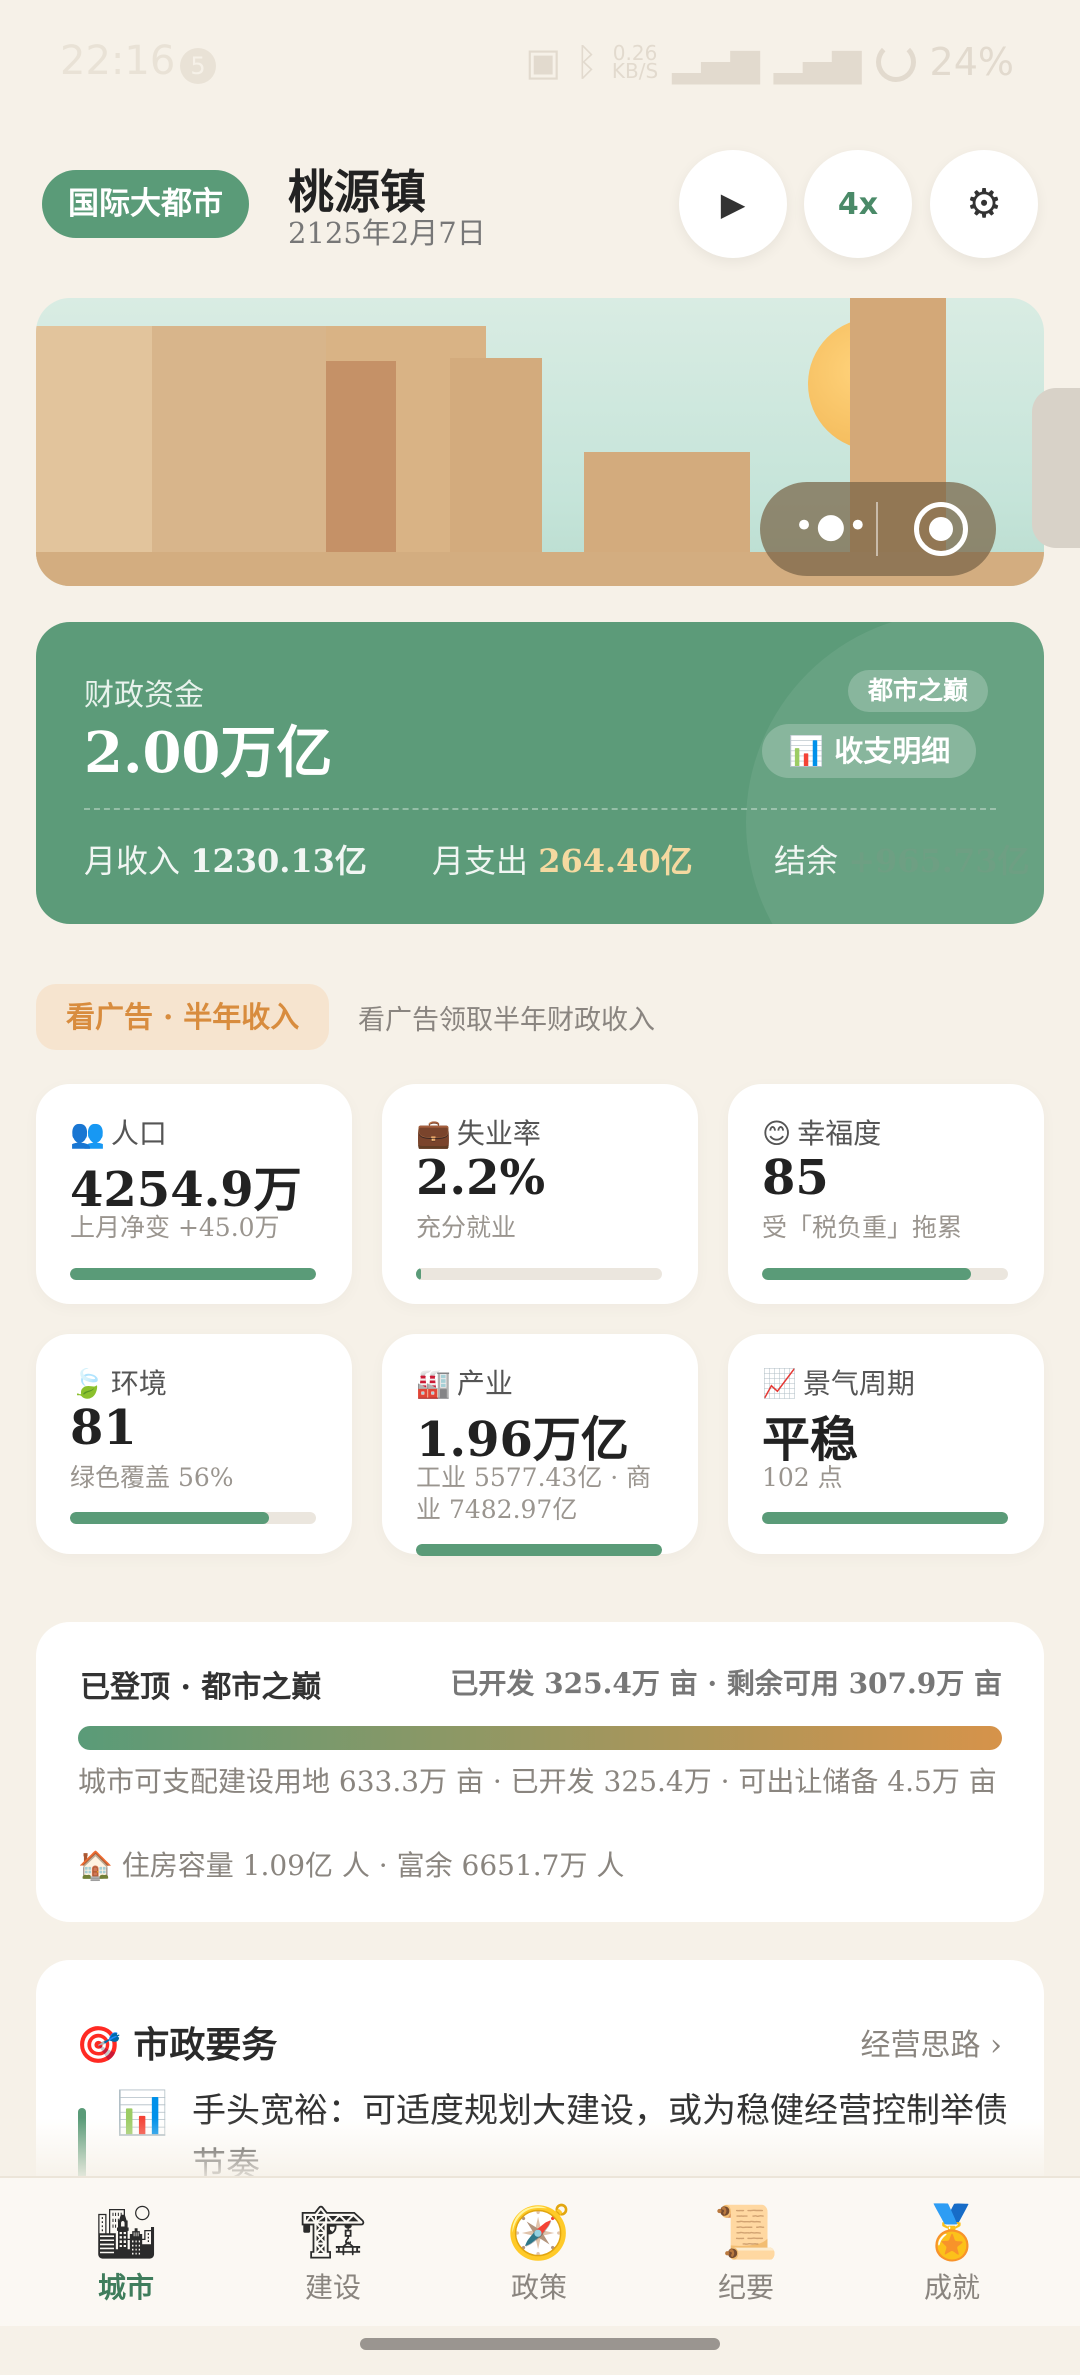 The width and height of the screenshot is (1080, 2375). Describe the element at coordinates (795, 1178) in the screenshot. I see `stat-value: 85` at that location.